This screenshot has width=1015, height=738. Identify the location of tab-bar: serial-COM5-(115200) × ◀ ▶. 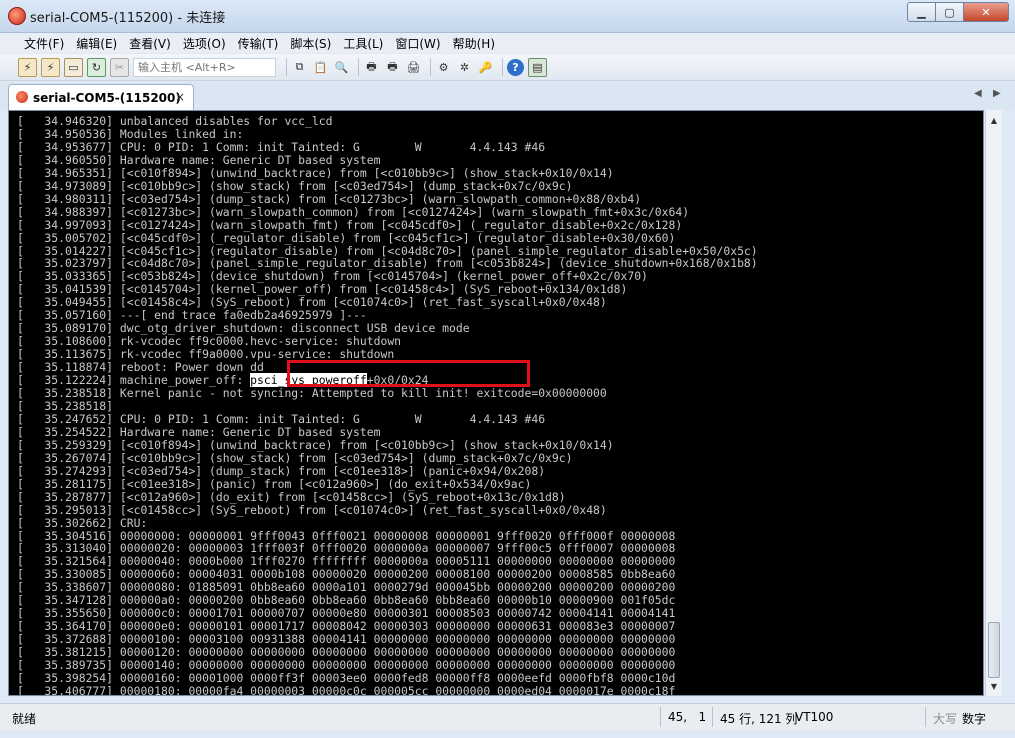
(507, 96).